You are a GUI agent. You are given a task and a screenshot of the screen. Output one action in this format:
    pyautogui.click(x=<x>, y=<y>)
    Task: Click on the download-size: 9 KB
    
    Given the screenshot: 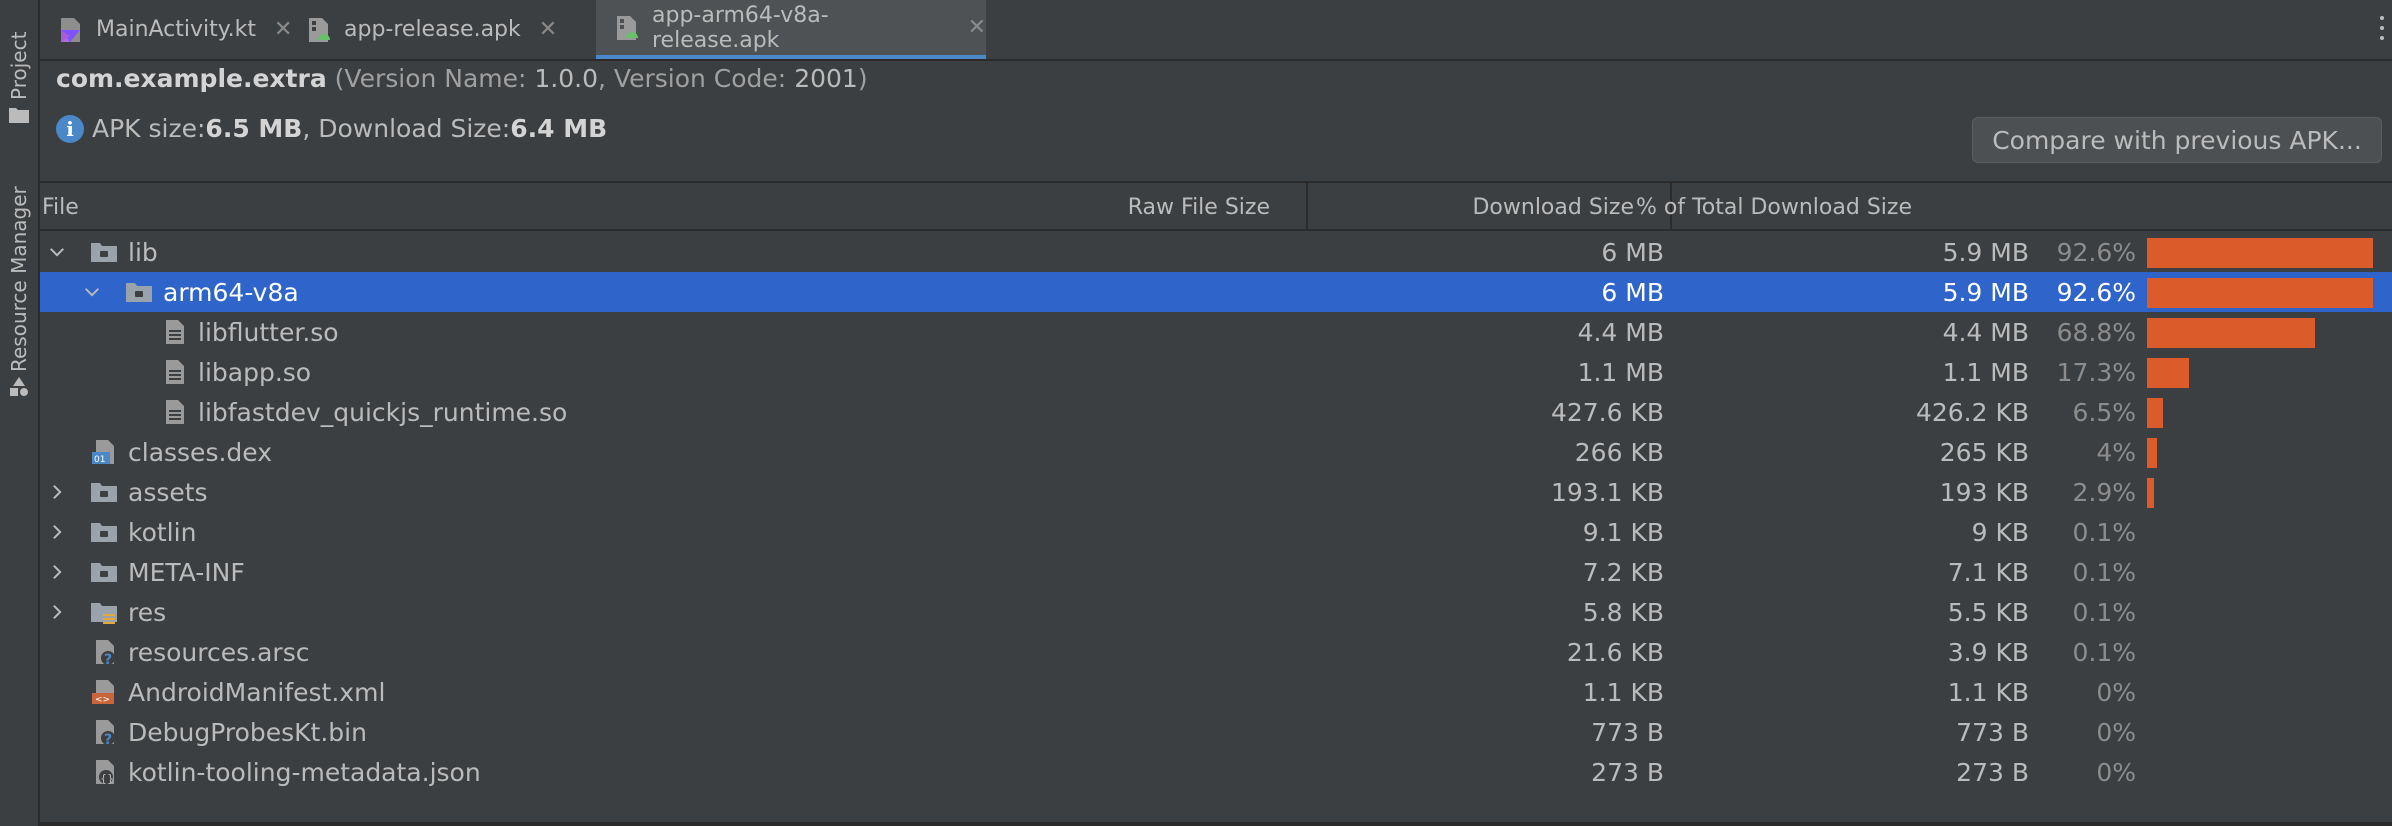 What is the action you would take?
    pyautogui.click(x=2000, y=532)
    